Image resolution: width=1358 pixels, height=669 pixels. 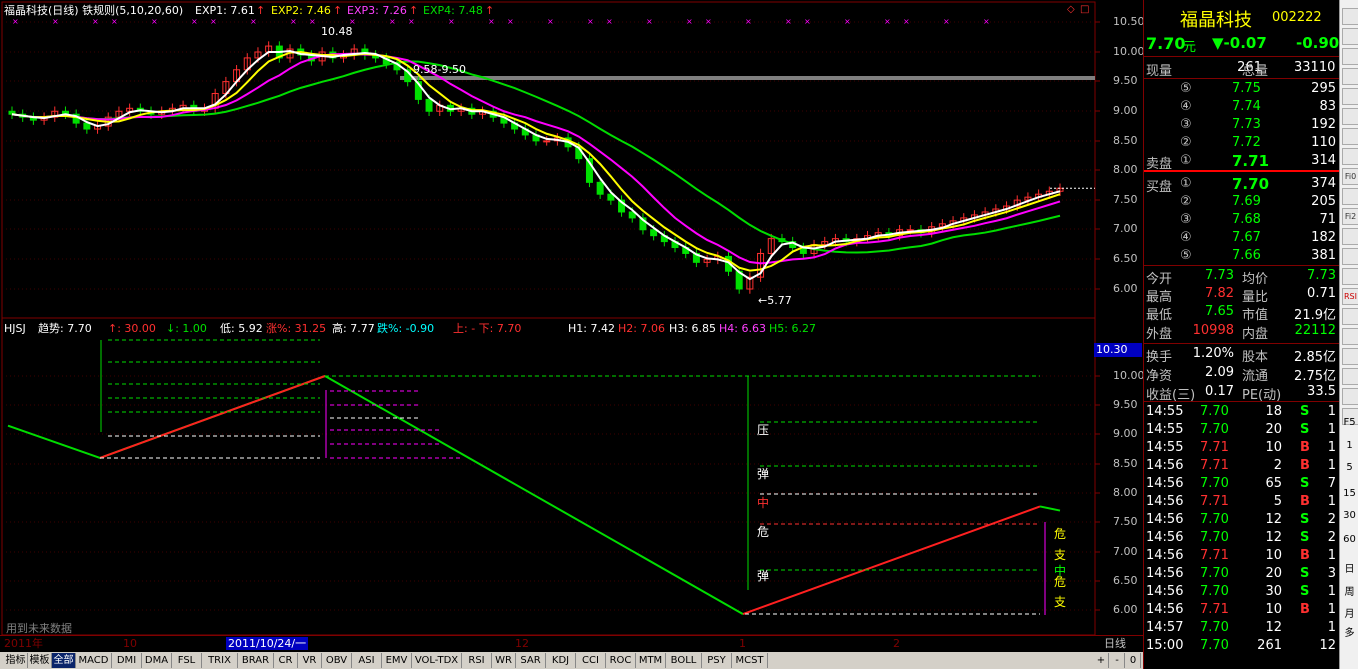 What do you see at coordinates (157, 660) in the screenshot?
I see `indicator-tab: DMA` at bounding box center [157, 660].